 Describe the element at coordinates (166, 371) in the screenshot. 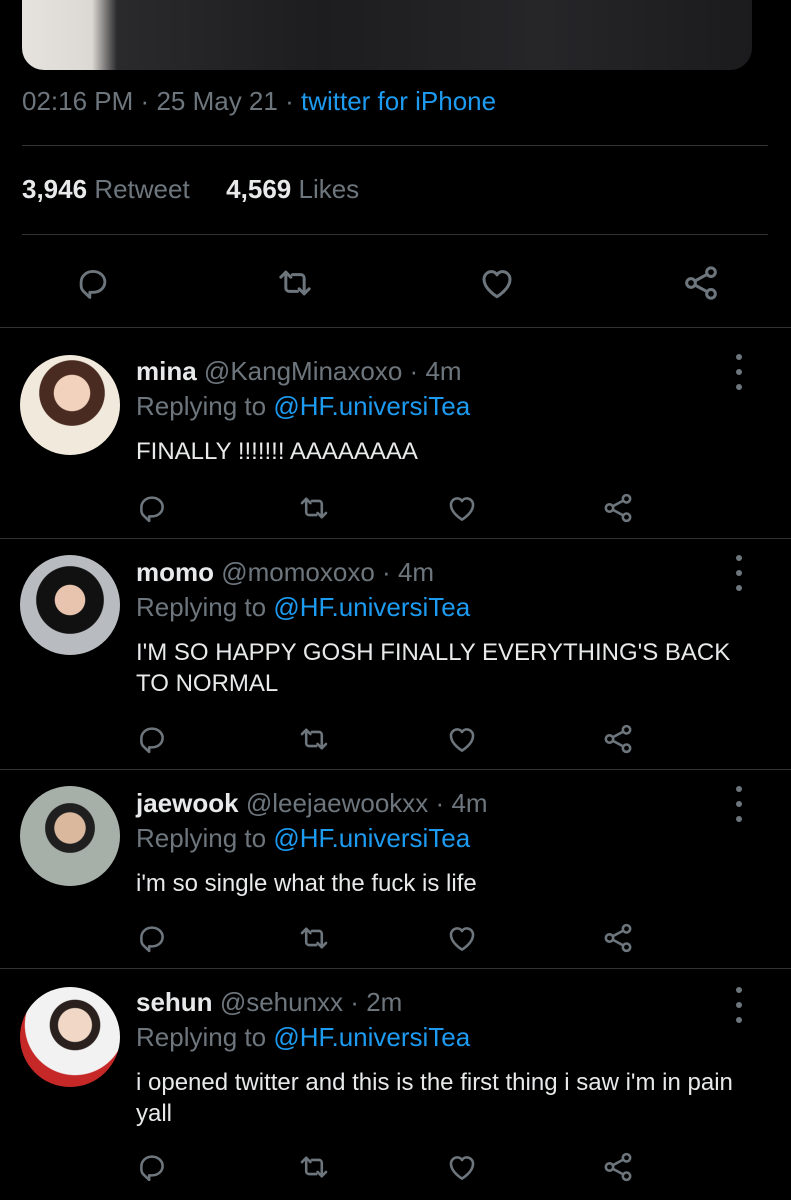

I see `author-name: mina` at that location.